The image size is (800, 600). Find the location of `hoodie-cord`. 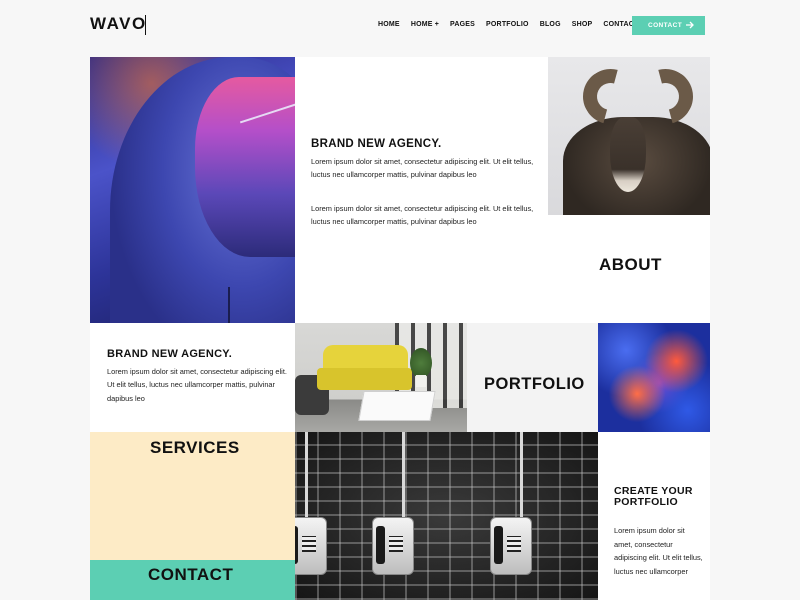

hoodie-cord is located at coordinates (229, 305).